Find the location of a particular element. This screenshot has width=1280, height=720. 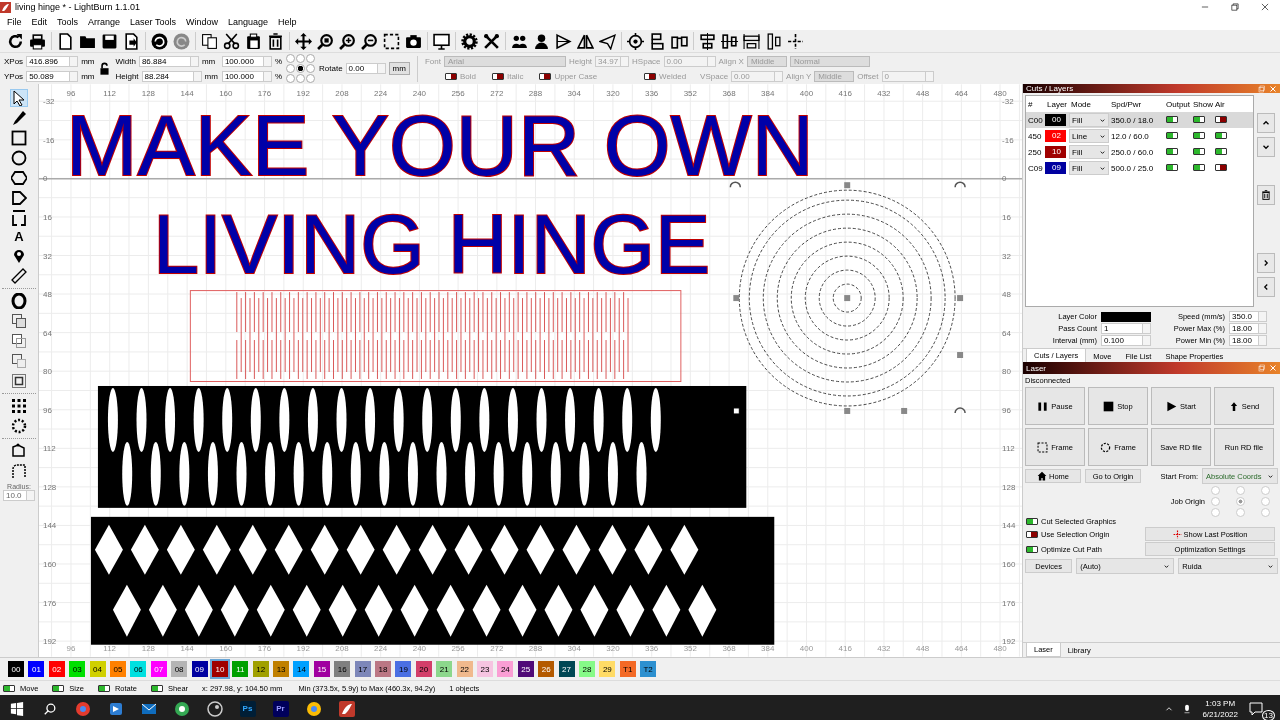

number-field: 1 is located at coordinates (1126, 328).